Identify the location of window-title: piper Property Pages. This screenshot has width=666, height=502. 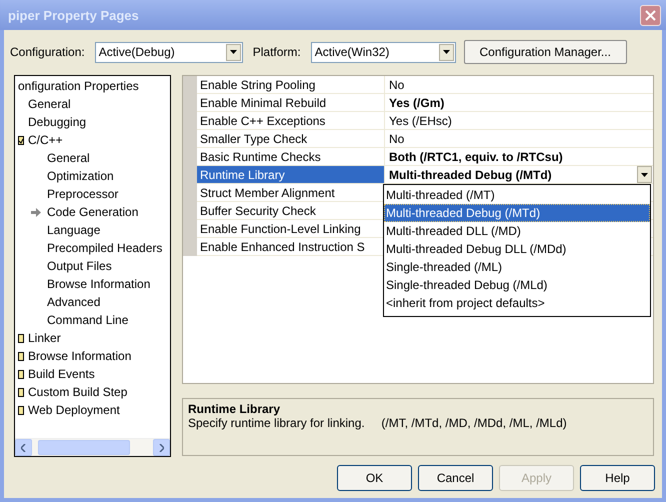
(73, 15).